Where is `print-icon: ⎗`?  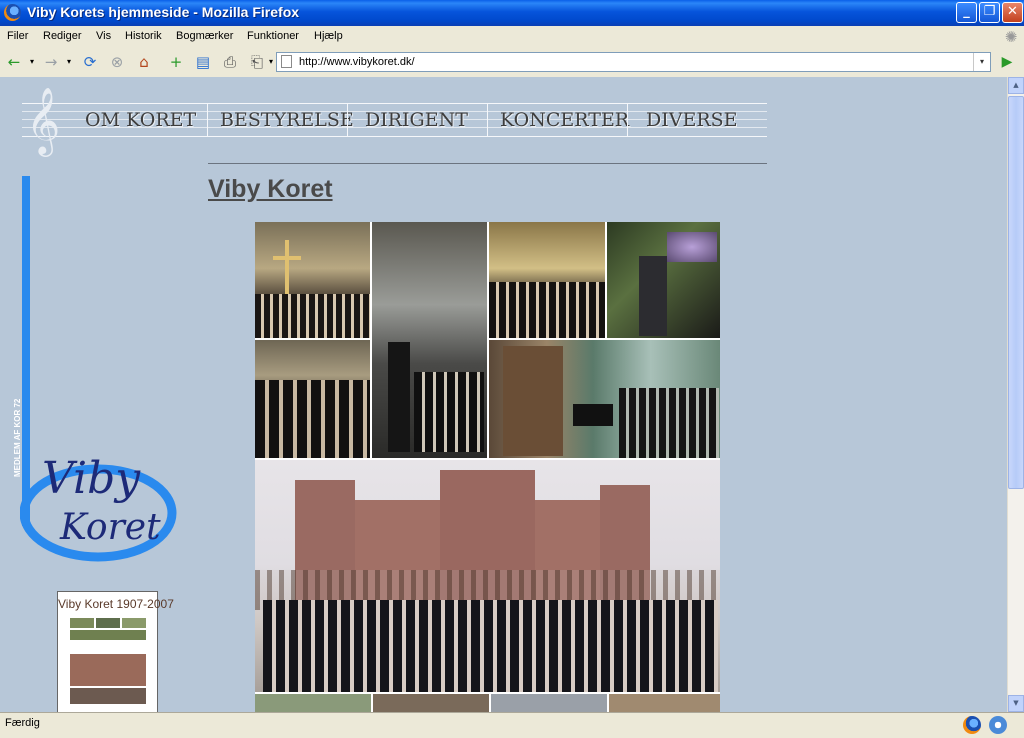 print-icon: ⎗ is located at coordinates (257, 62).